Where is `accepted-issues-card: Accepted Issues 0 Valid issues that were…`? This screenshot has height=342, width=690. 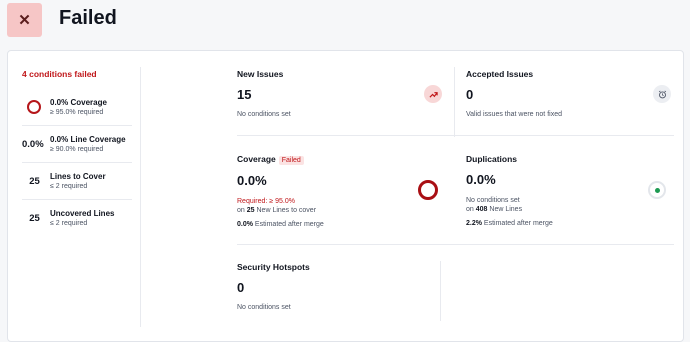
accepted-issues-card: Accepted Issues 0 Valid issues that were… is located at coordinates (566, 94).